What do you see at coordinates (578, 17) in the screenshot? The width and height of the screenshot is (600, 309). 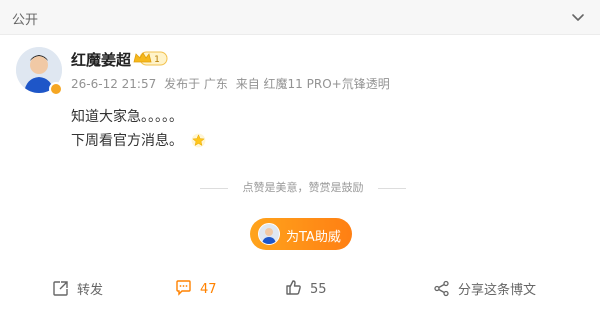 I see `chevron-down-icon` at bounding box center [578, 17].